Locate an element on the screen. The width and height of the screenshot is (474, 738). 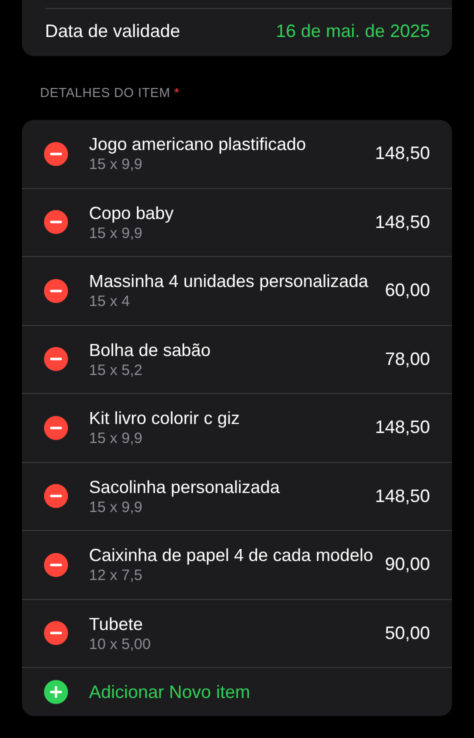
item-size: 12 x 7,5 is located at coordinates (116, 576).